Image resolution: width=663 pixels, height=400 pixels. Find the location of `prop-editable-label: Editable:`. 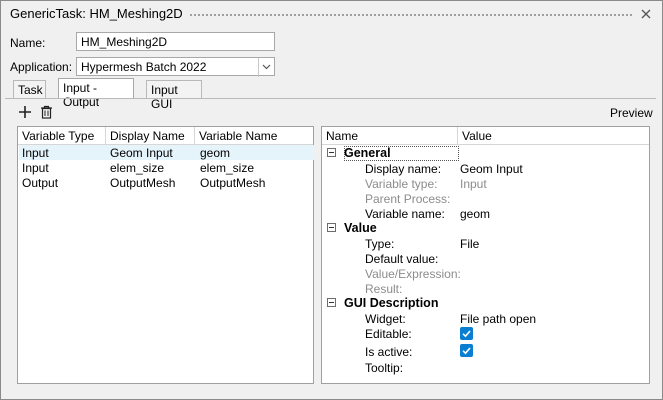

prop-editable-label: Editable: is located at coordinates (388, 334).